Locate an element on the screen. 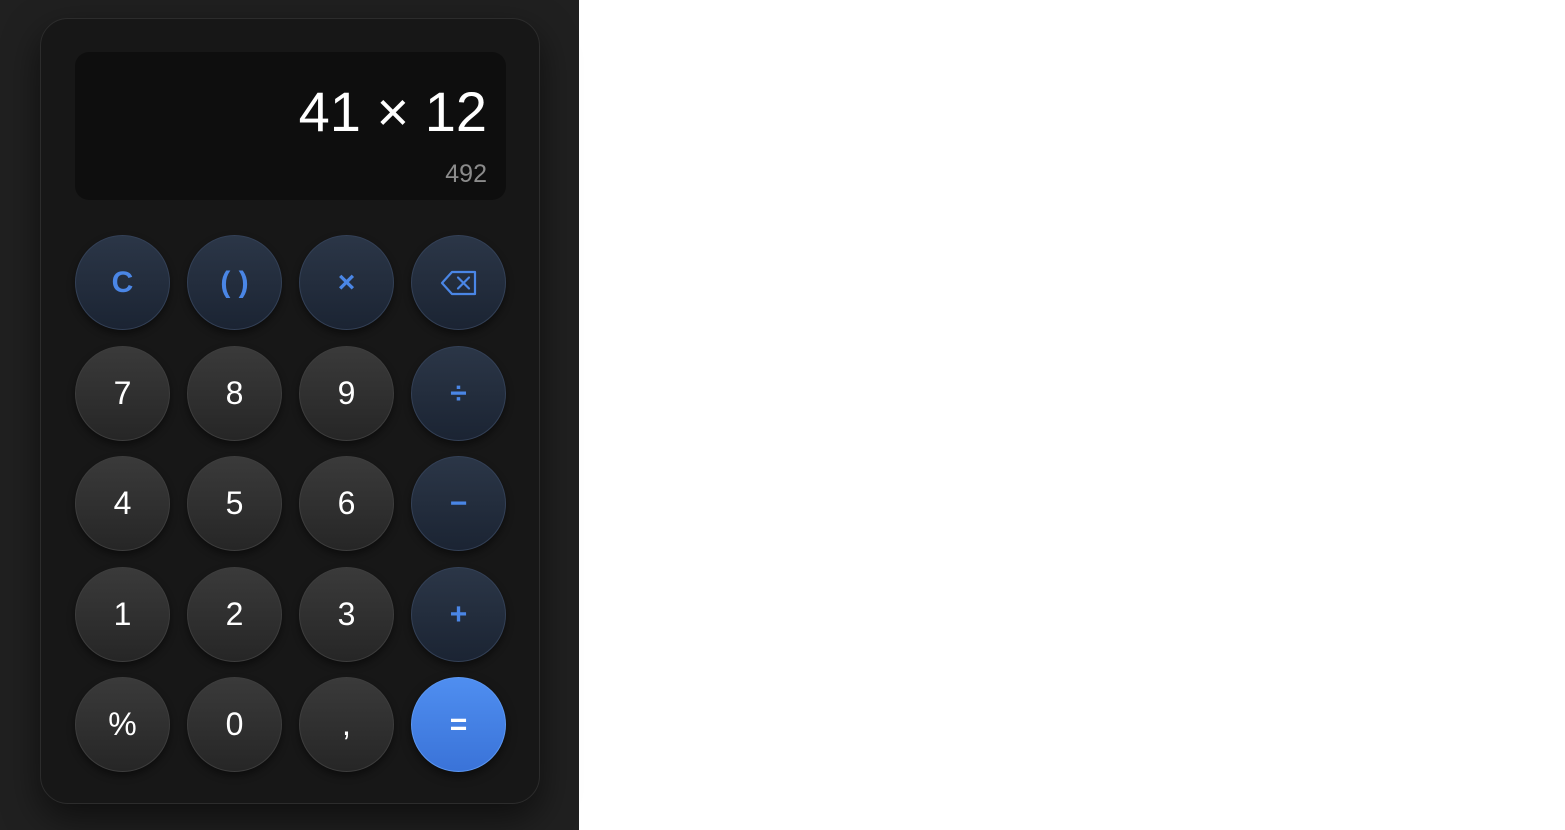 This screenshot has height=830, width=1565. digit-3-button: 3 is located at coordinates (346, 614).